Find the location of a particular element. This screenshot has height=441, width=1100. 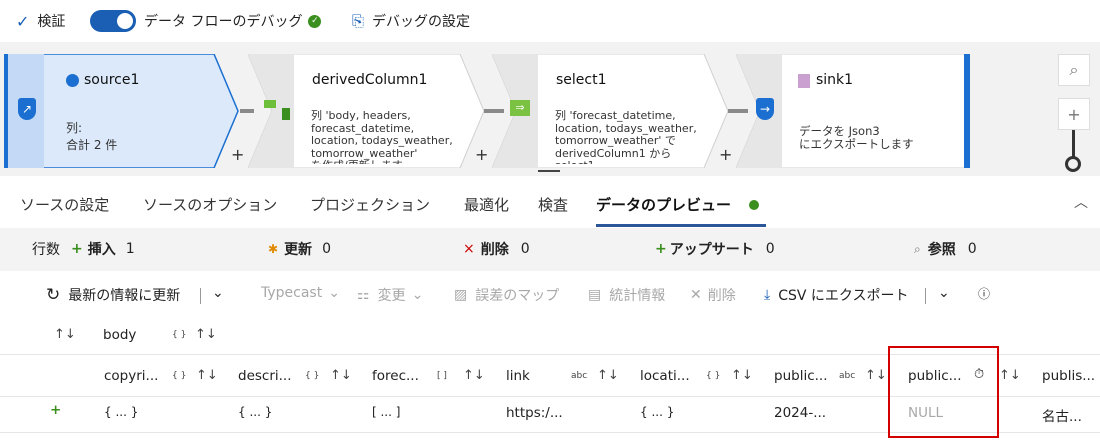

debug-settings-button: ⎘ デバッグの設定 is located at coordinates (411, 21).